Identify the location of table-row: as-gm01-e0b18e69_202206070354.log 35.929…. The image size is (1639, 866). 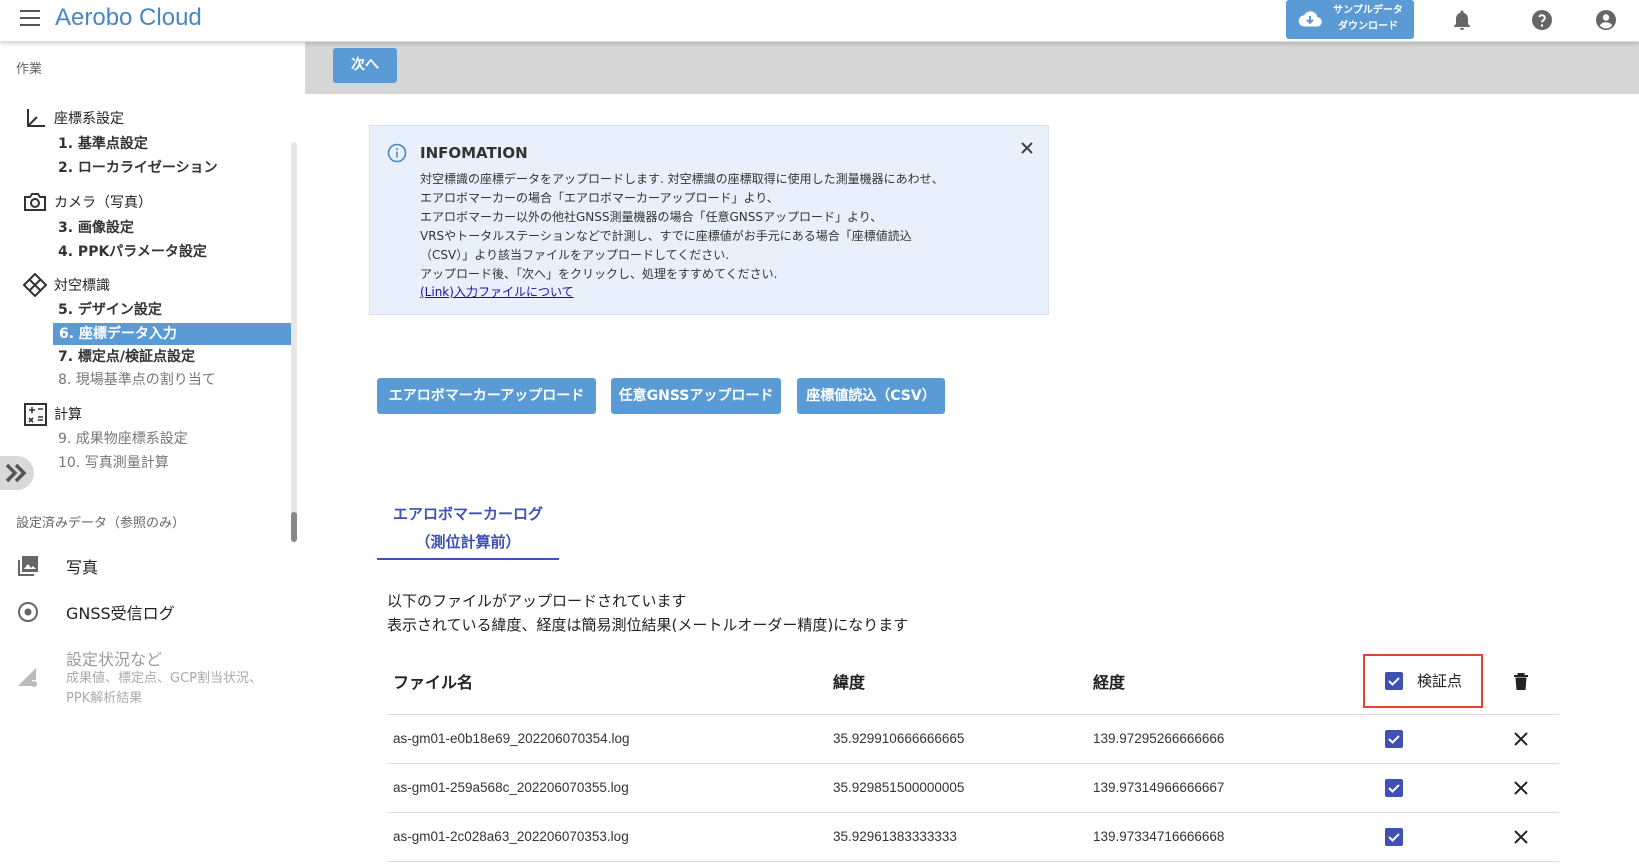
(973, 739).